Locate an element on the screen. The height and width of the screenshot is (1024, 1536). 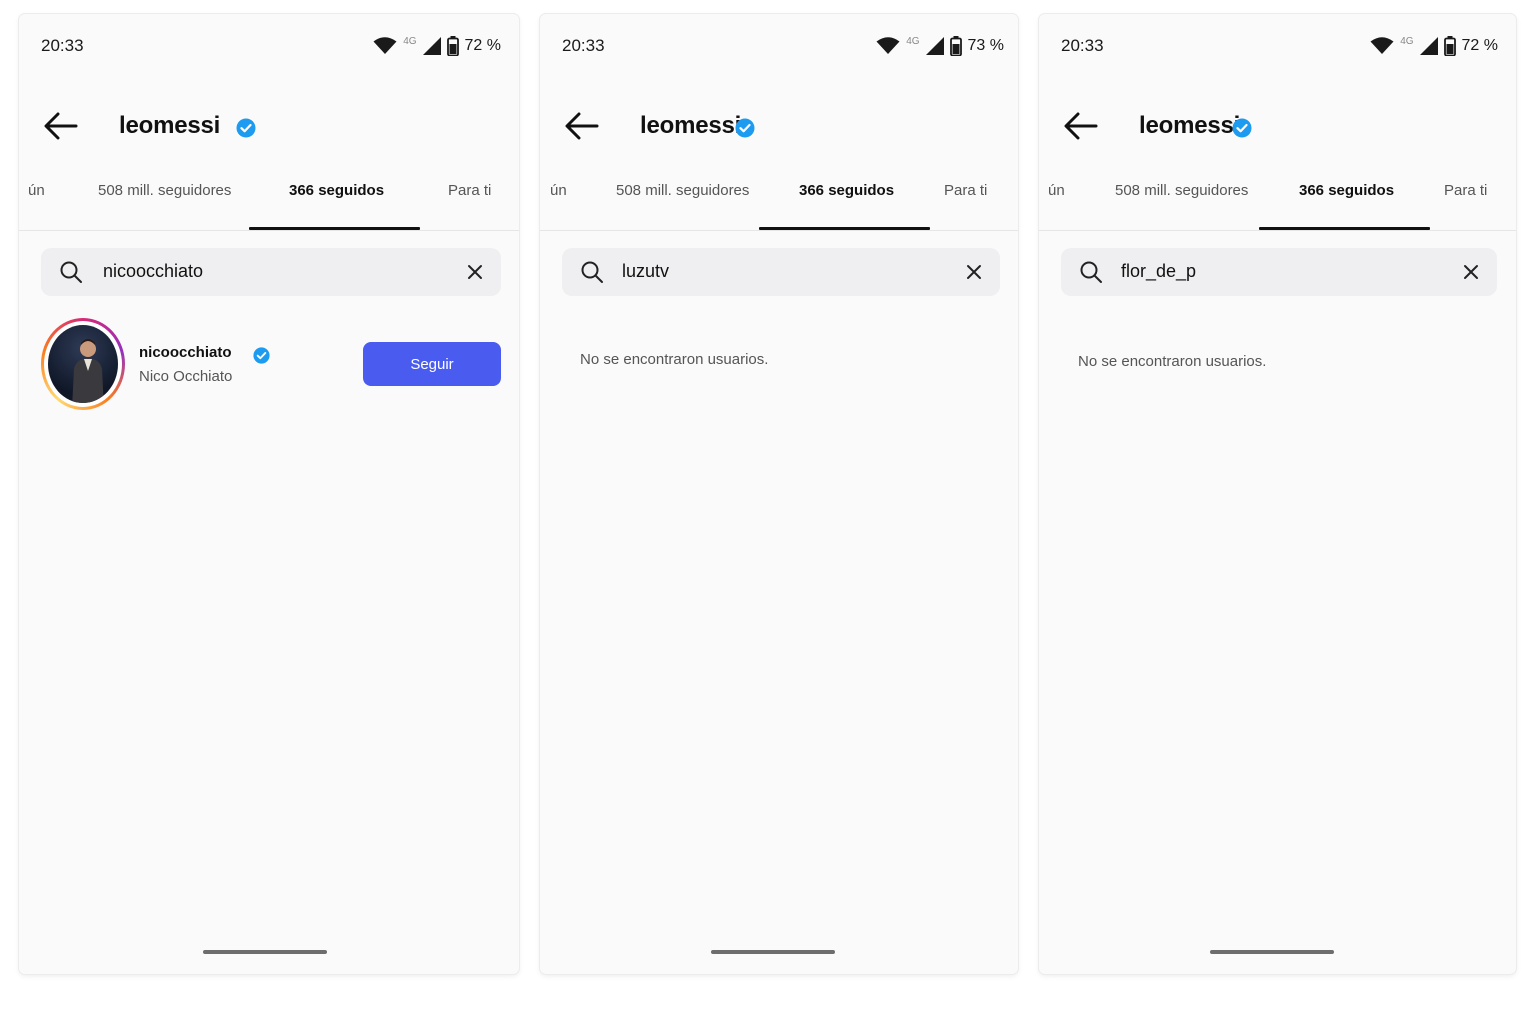
result-username: nicoocchiato is located at coordinates (185, 352).